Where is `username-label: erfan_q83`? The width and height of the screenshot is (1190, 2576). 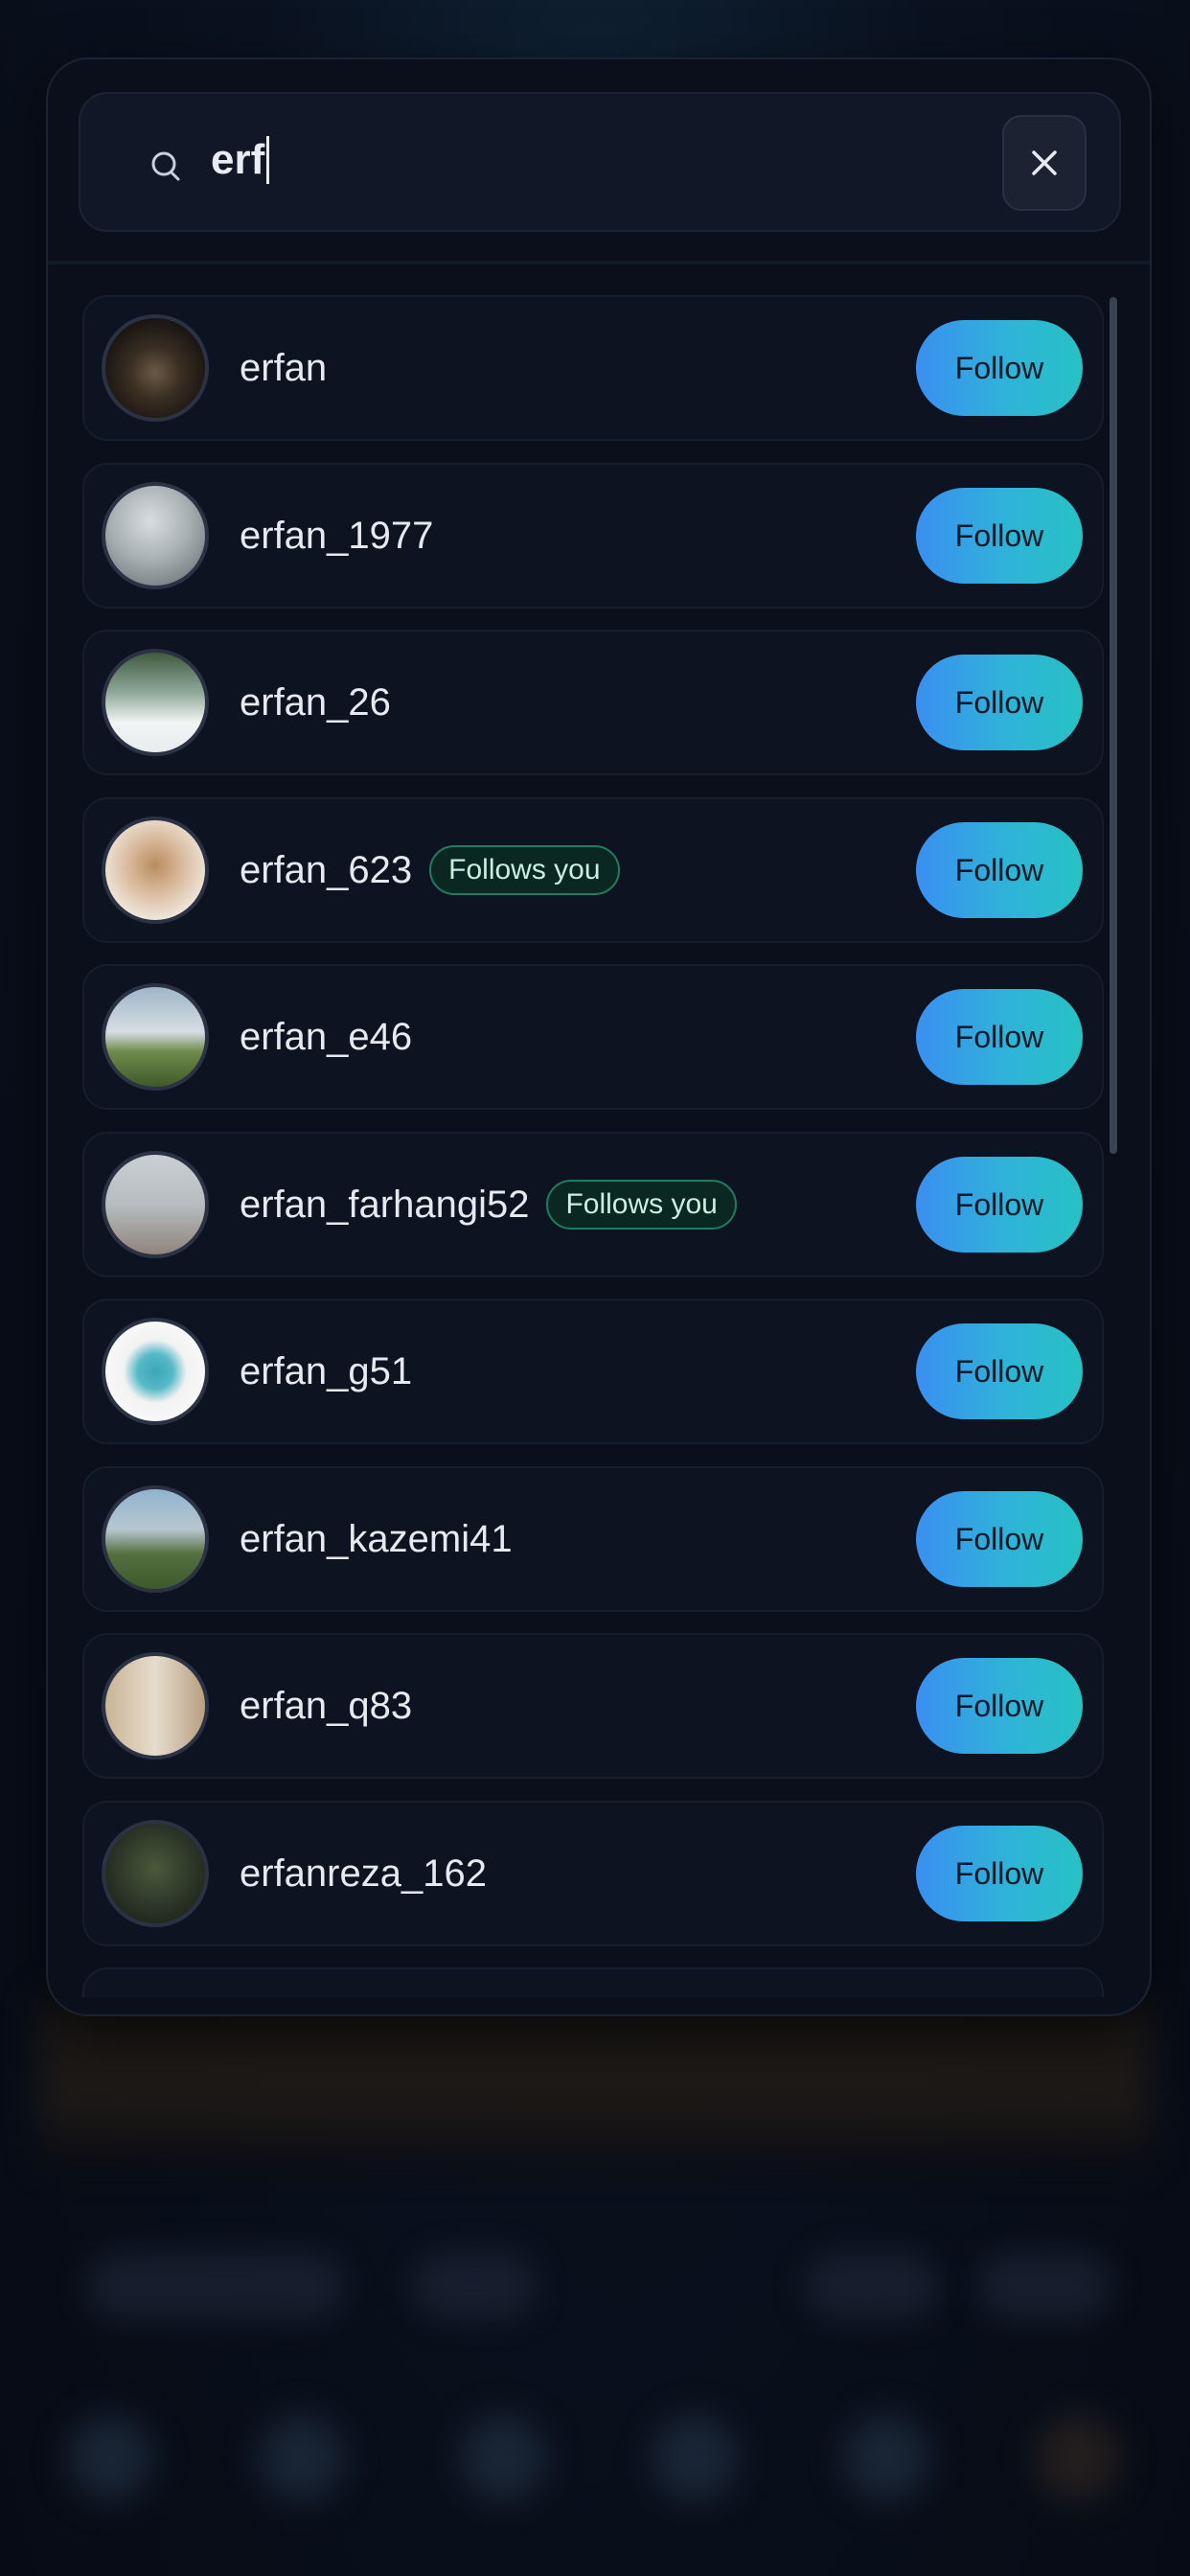
username-label: erfan_q83 is located at coordinates (326, 1706).